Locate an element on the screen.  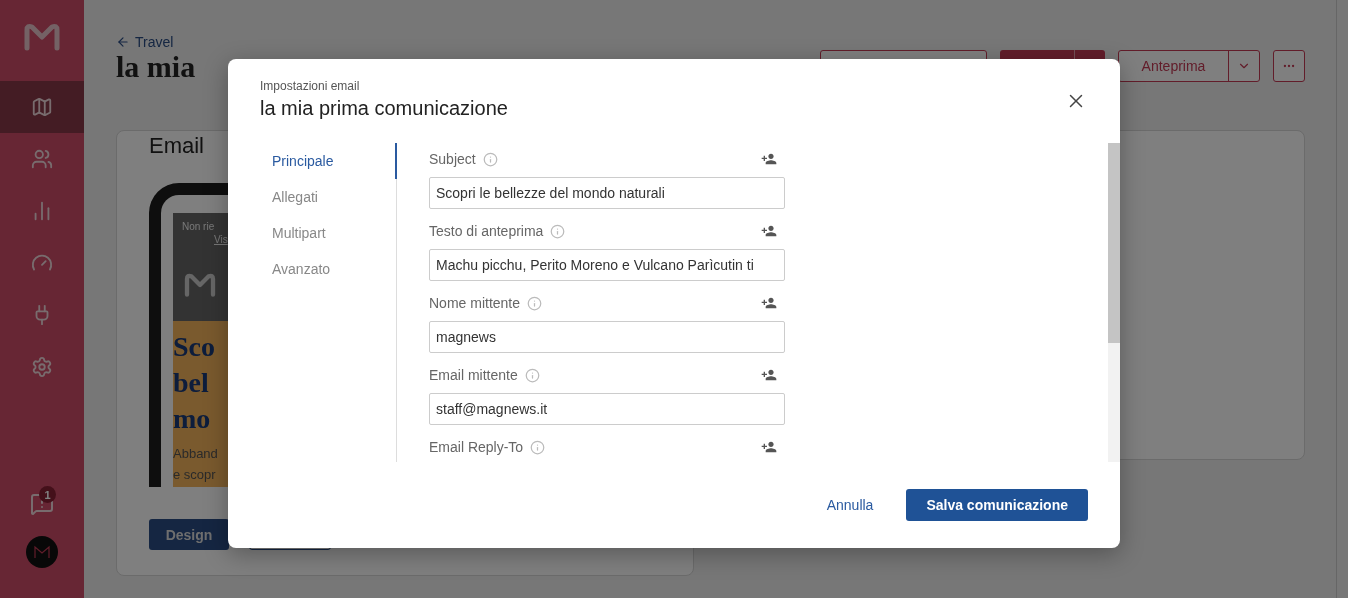
input-field: Scopri le bellezze del mondo naturali is located at coordinates (607, 193).